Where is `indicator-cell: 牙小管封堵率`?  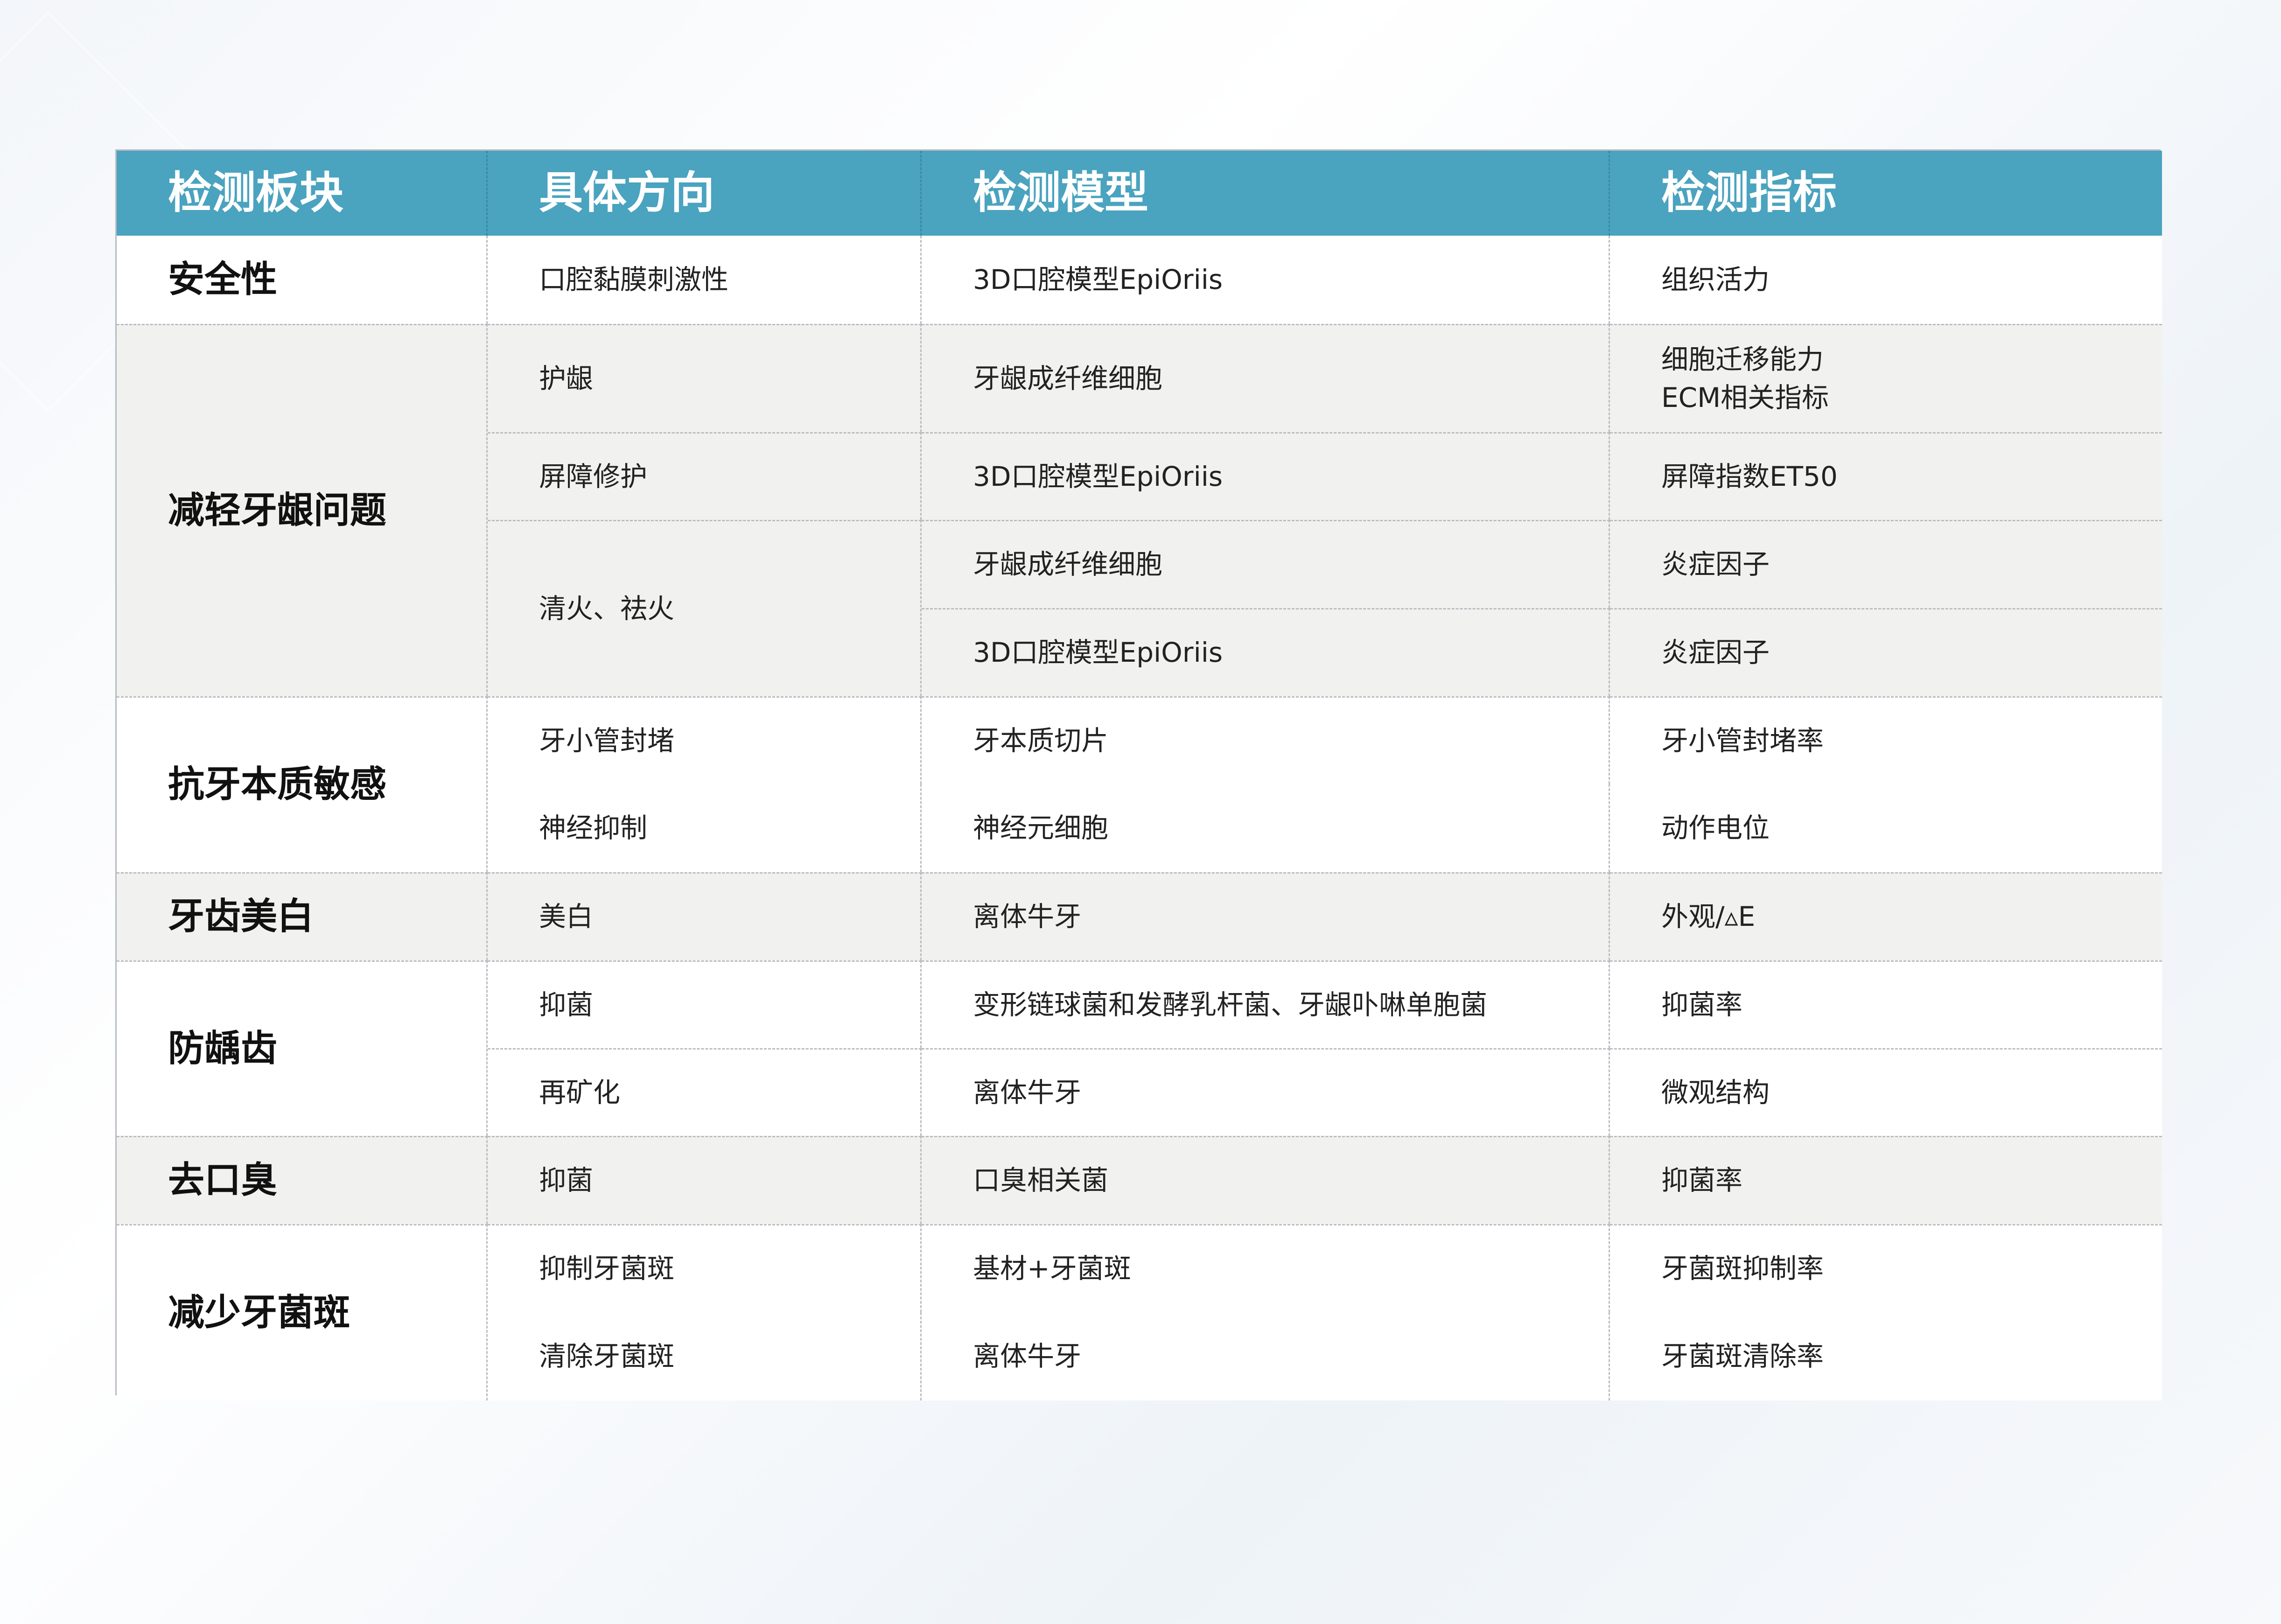
indicator-cell: 牙小管封堵率 is located at coordinates (1886, 740).